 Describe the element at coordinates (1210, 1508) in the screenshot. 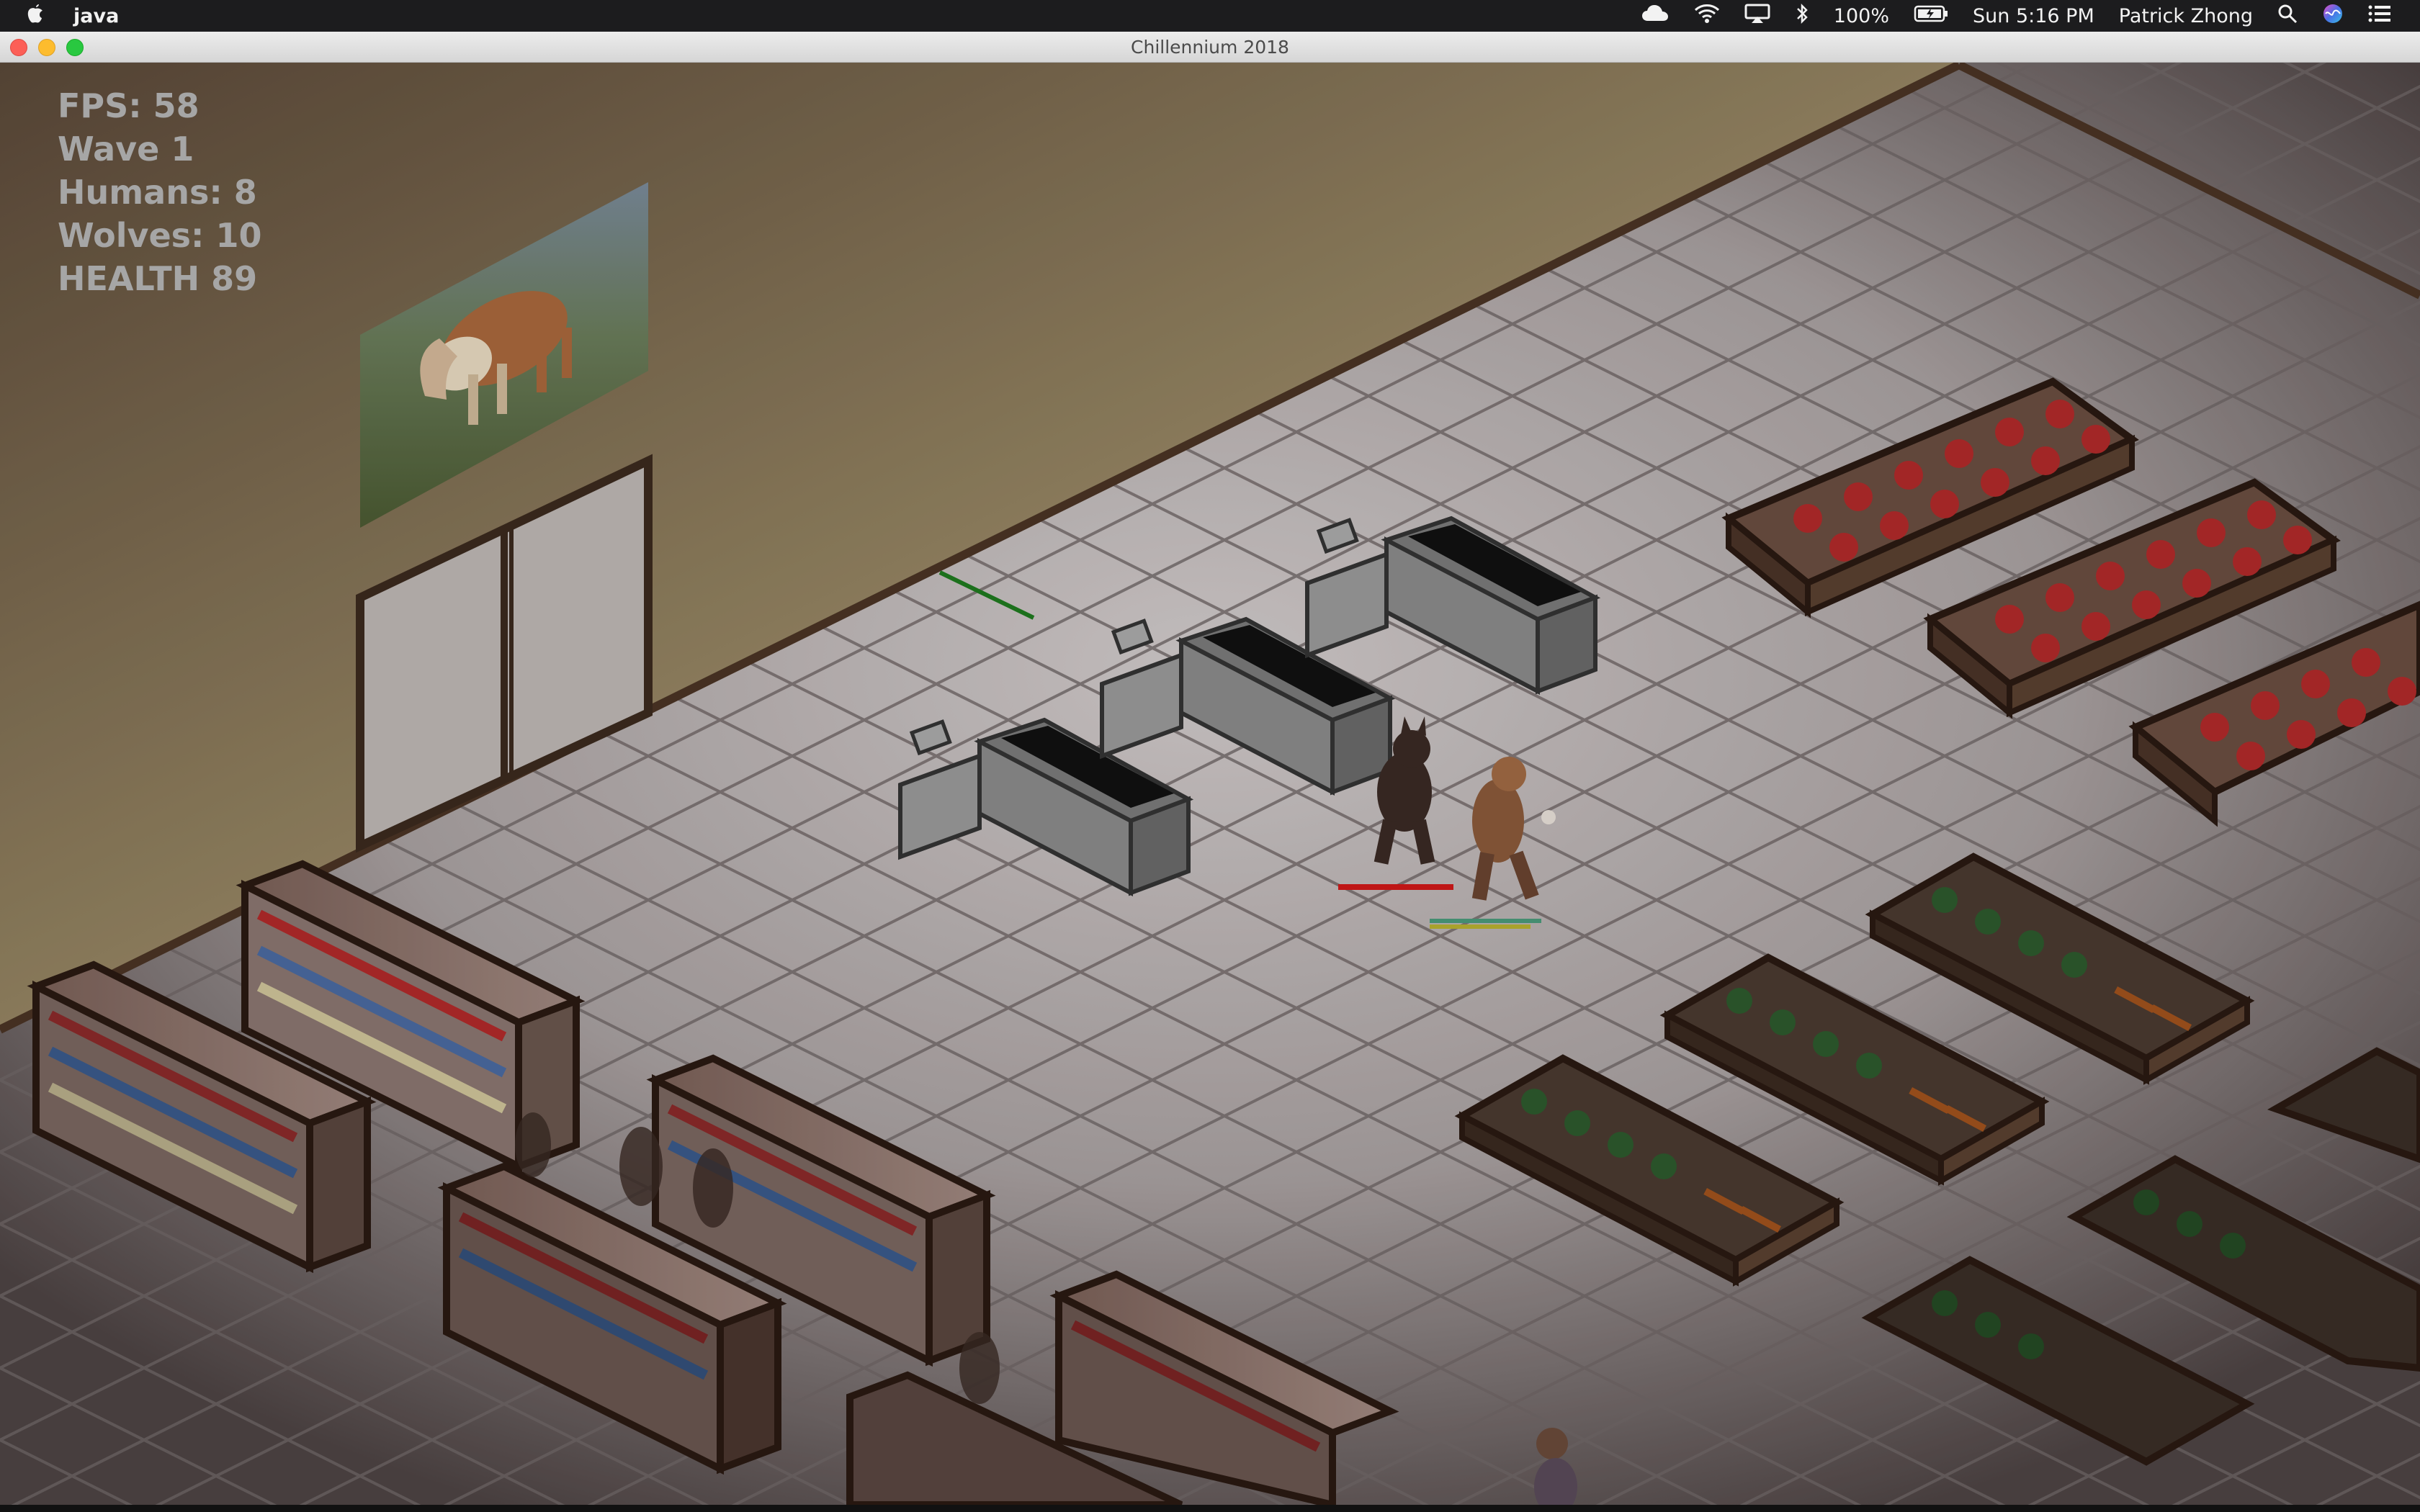

I see `window-bottom-edge` at that location.